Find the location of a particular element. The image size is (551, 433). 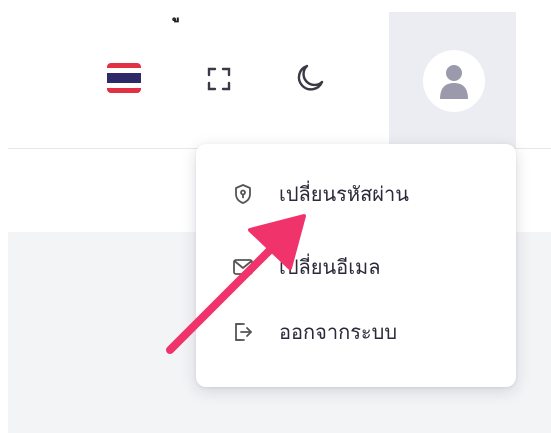

menu-item-logout: ออกจากระบบ is located at coordinates (356, 332).